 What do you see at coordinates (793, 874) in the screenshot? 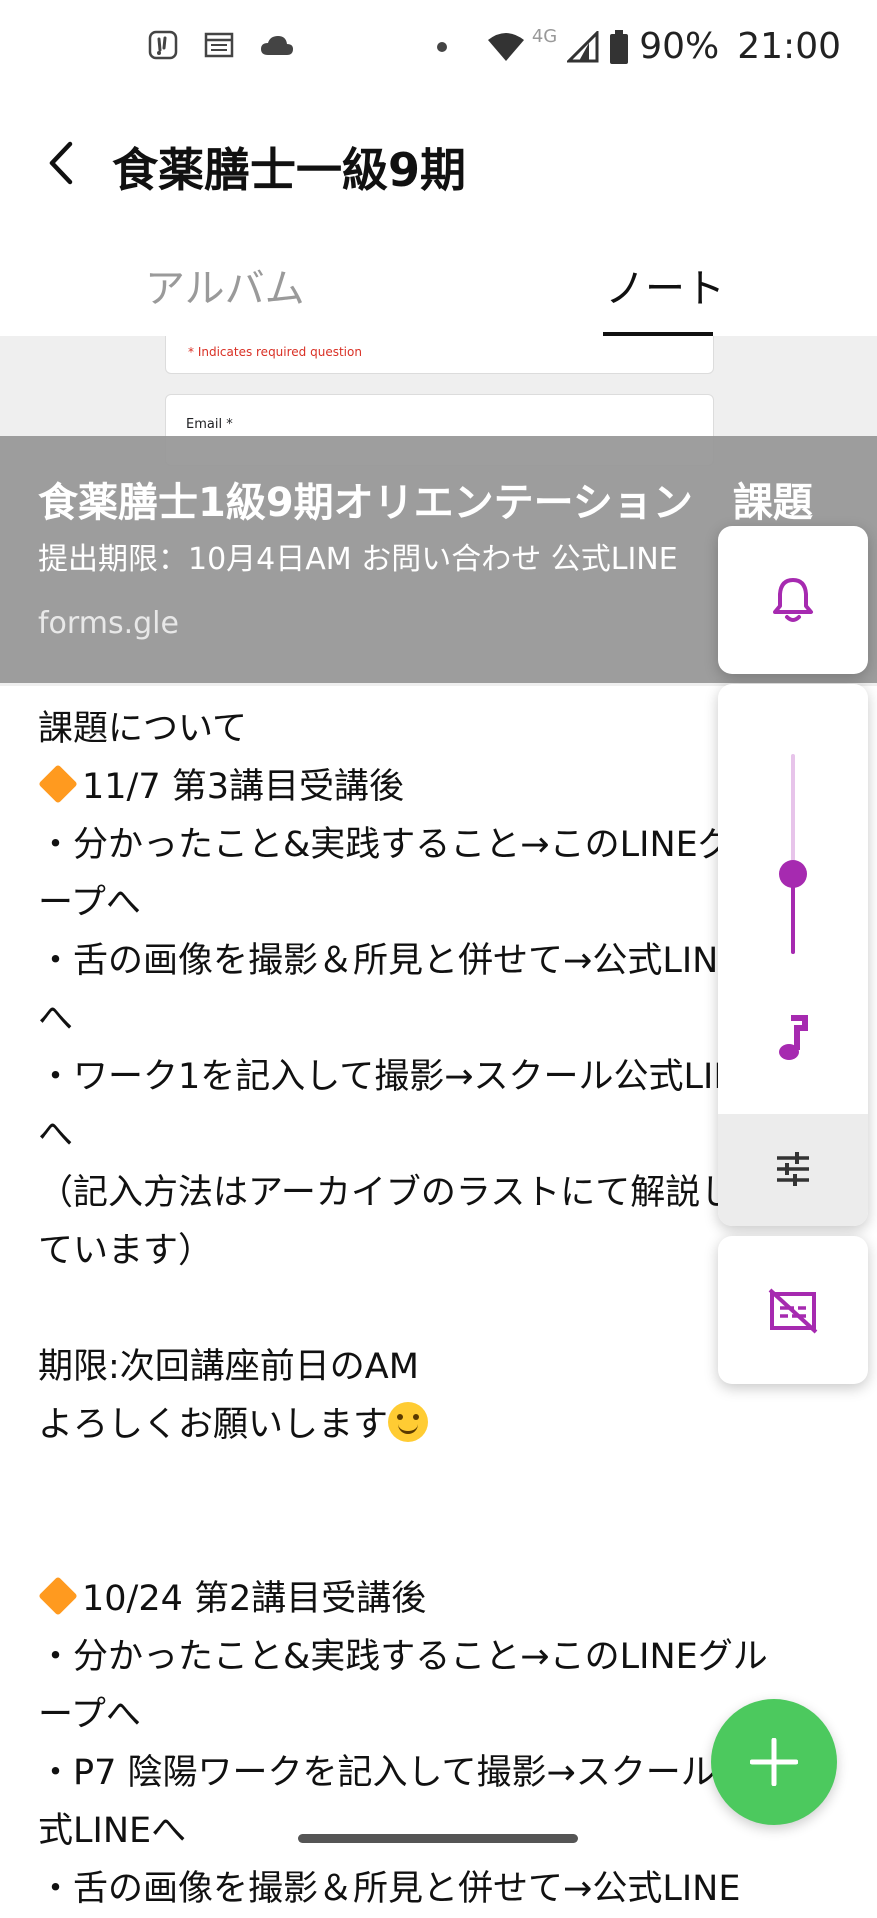
I see `volume-slider-thumb` at bounding box center [793, 874].